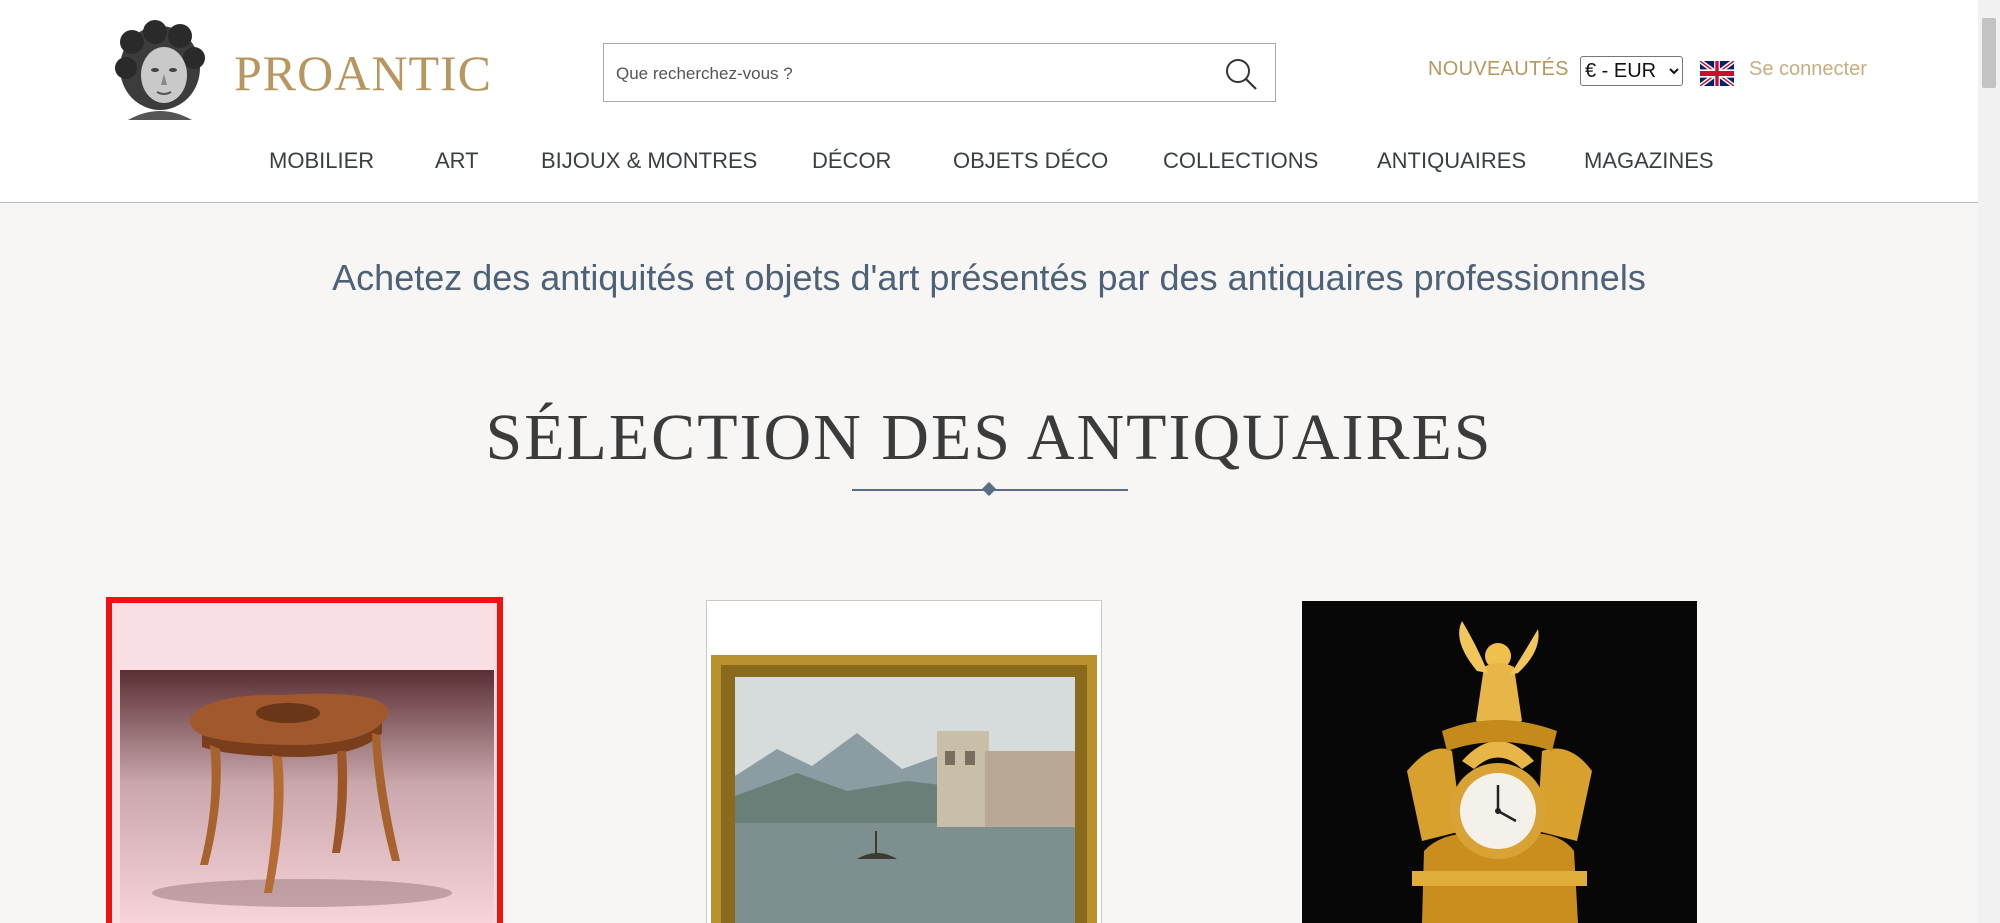 This screenshot has width=2000, height=923. What do you see at coordinates (649, 161) in the screenshot?
I see `nav-item-bijoux-montres: BIJOUX & MONTRES` at bounding box center [649, 161].